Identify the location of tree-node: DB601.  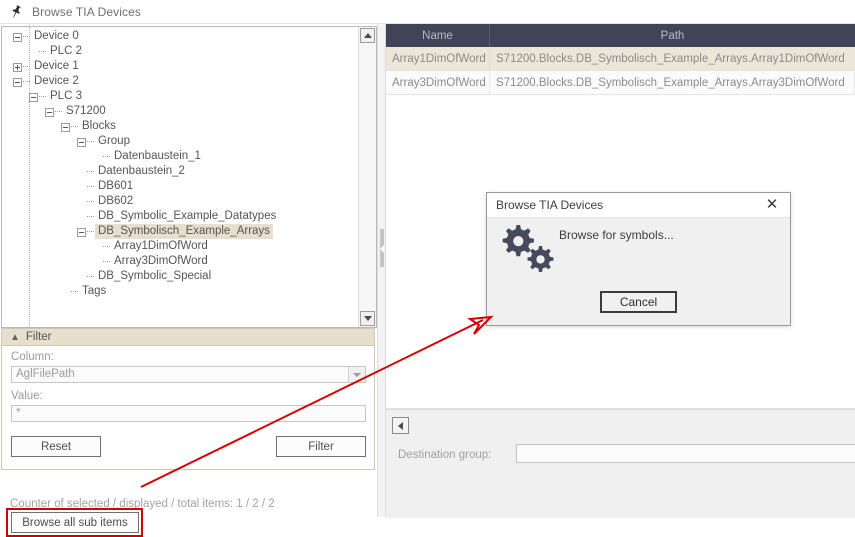
(180, 186).